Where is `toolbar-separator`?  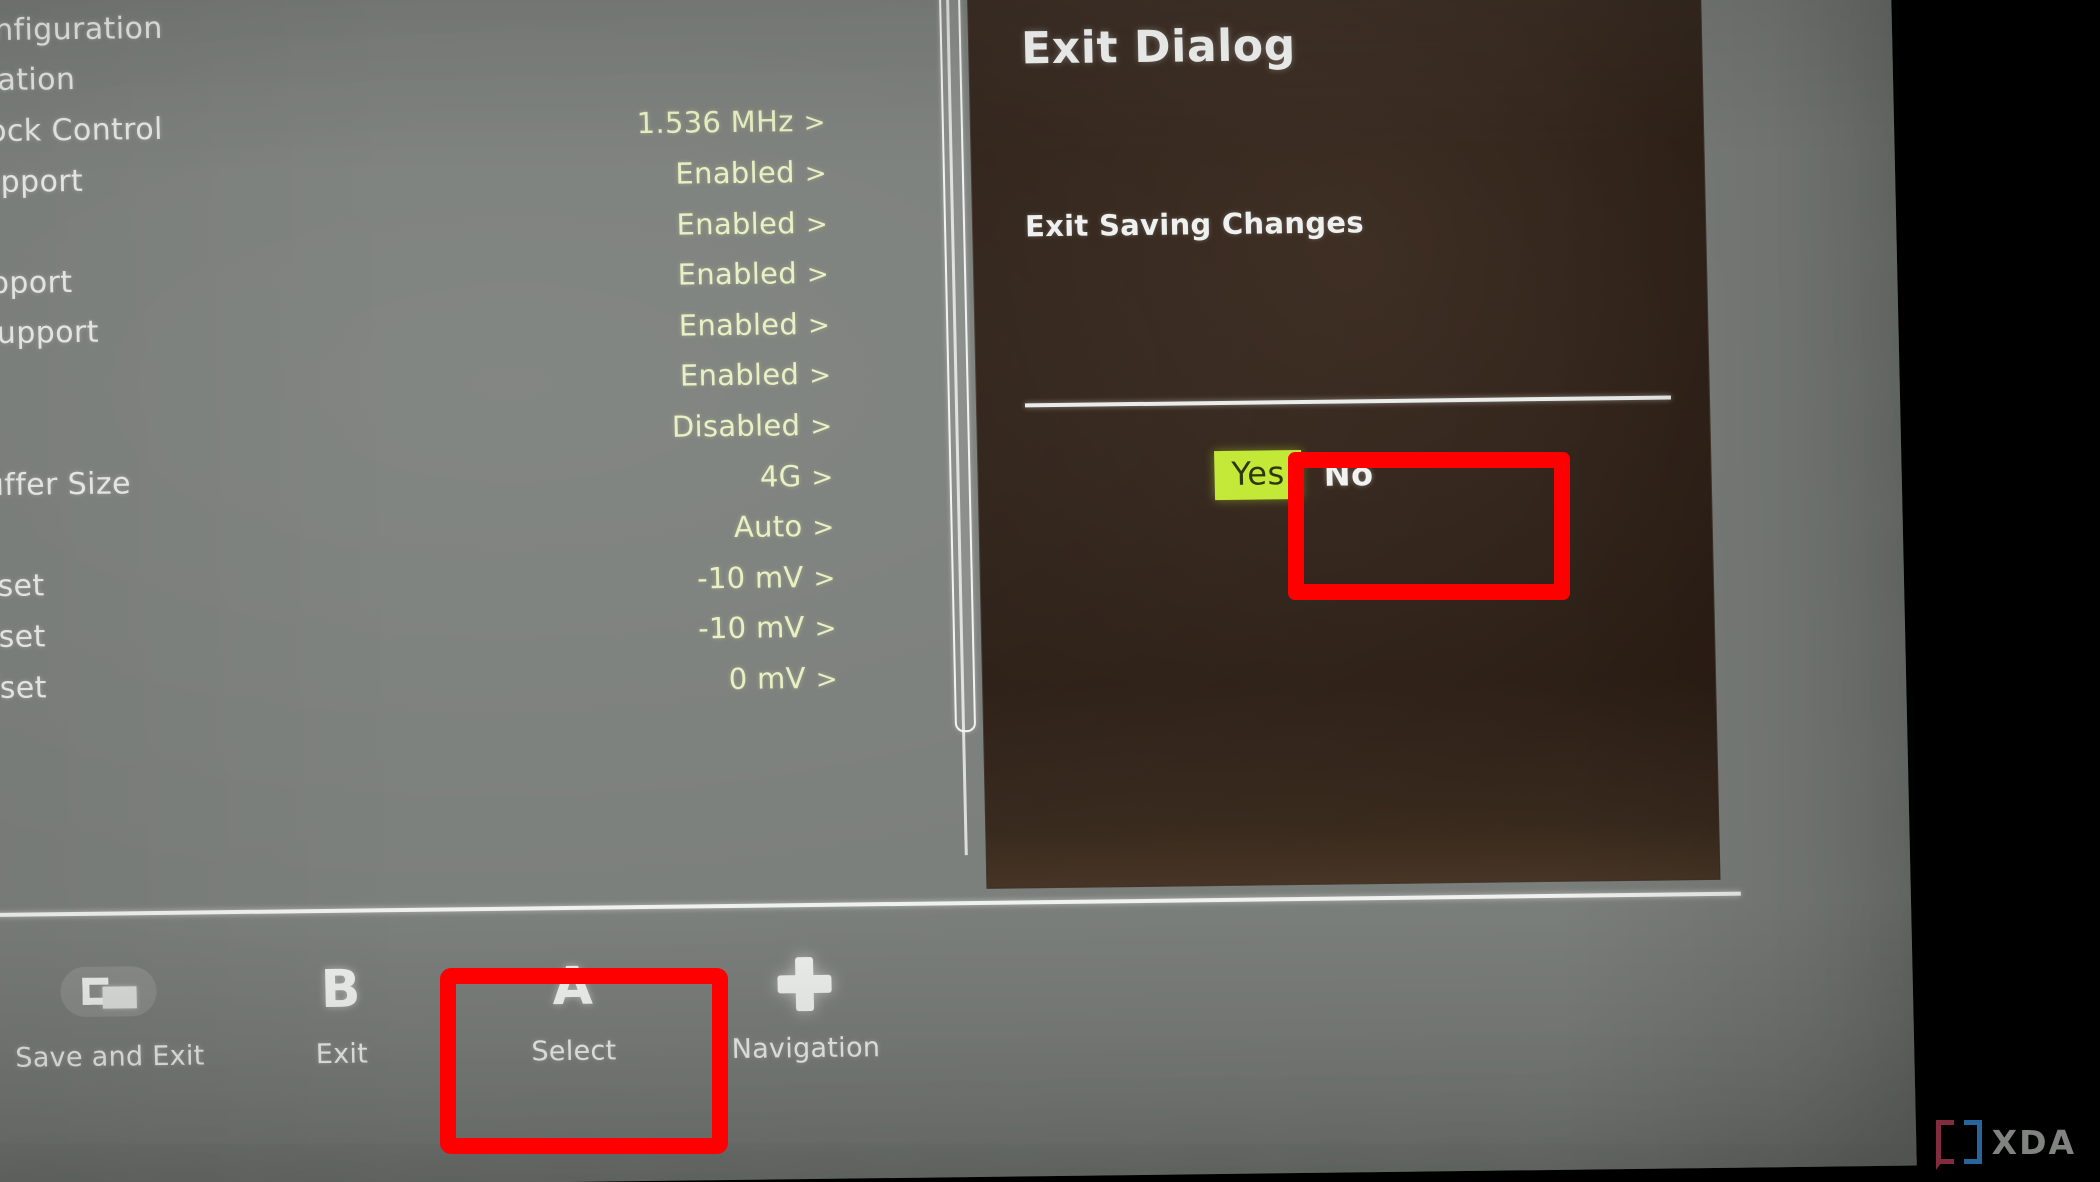 toolbar-separator is located at coordinates (870, 905).